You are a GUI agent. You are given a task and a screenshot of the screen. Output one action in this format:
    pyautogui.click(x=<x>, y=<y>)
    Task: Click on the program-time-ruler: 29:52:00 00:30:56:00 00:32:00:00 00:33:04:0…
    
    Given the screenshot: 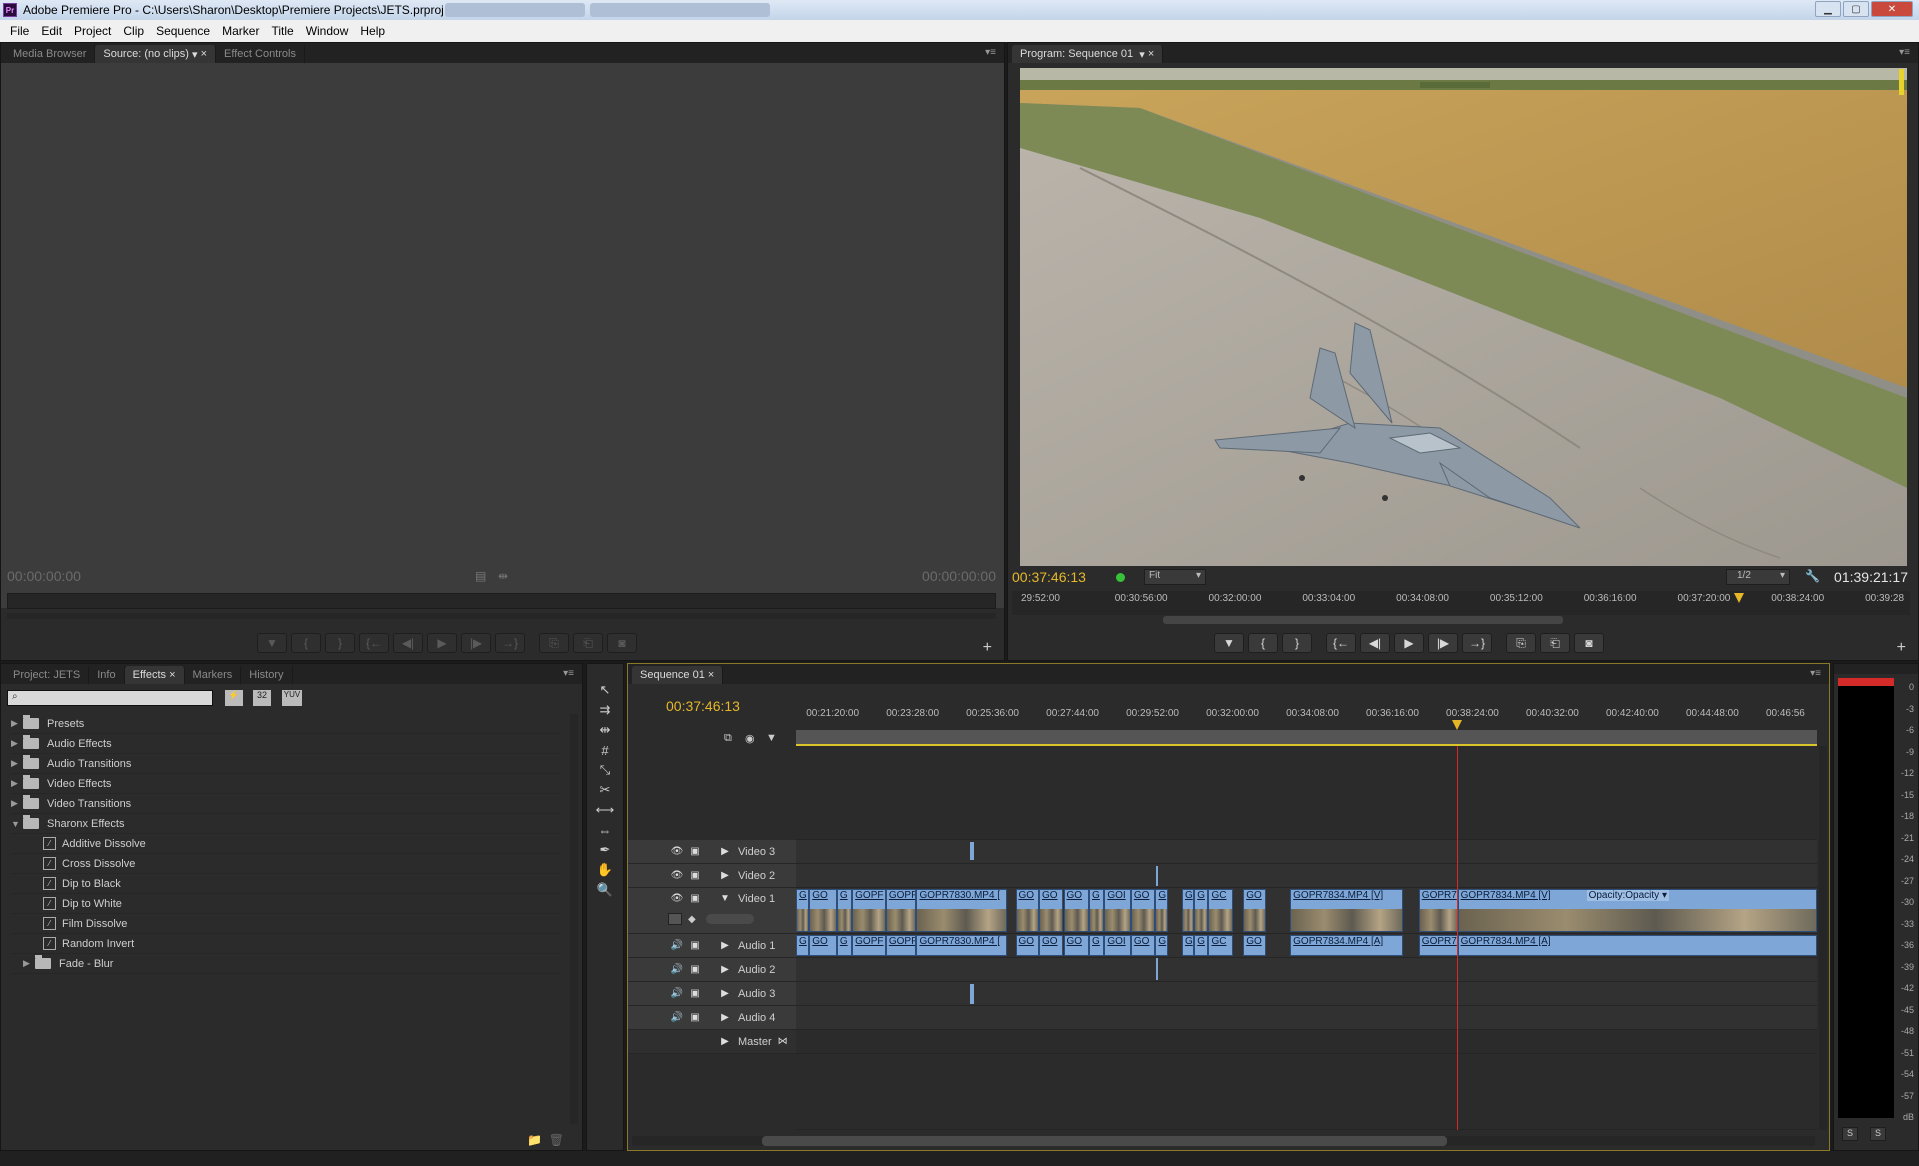 What is the action you would take?
    pyautogui.click(x=1461, y=603)
    